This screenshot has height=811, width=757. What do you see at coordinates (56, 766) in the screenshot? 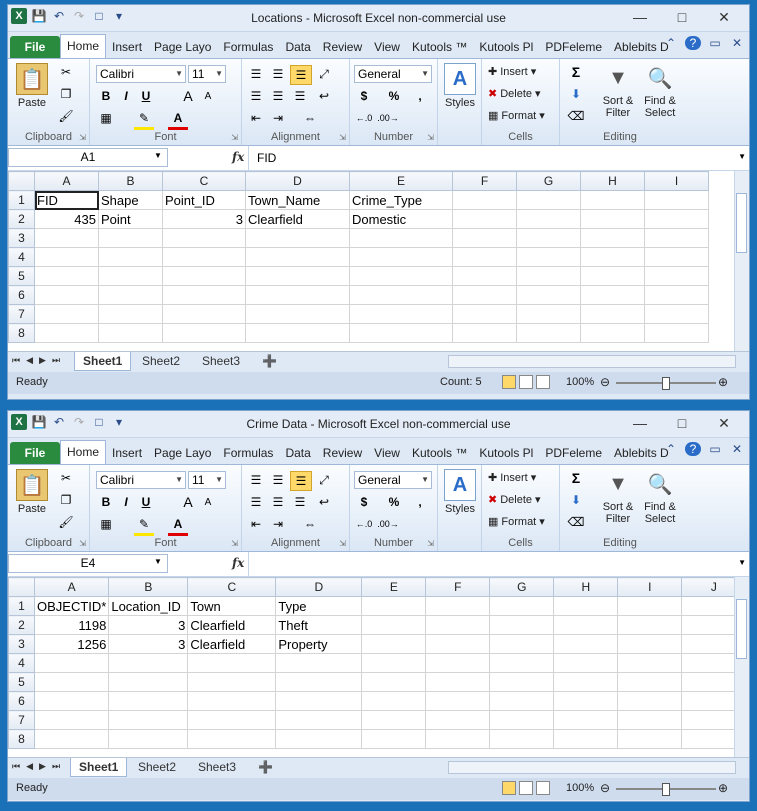
I see `last-sheet-icon: ⏭` at bounding box center [56, 766].